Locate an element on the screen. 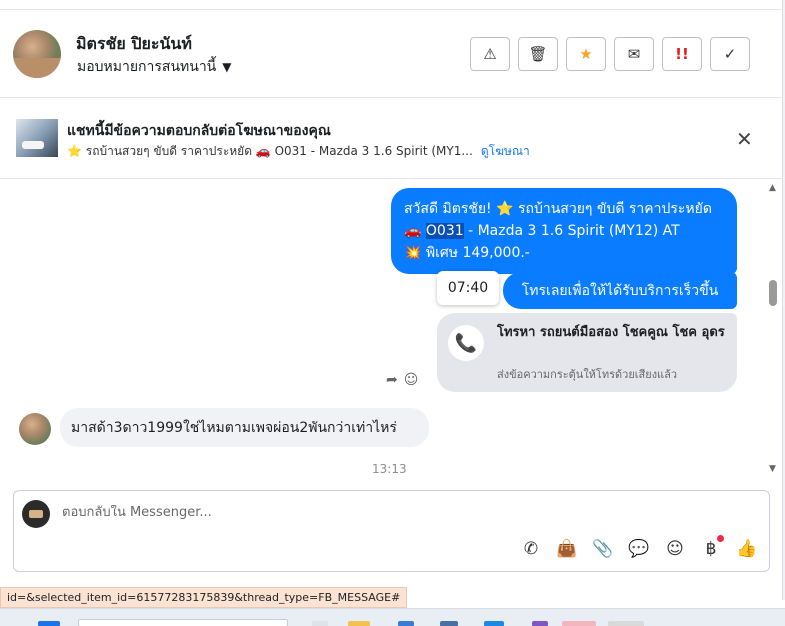  emoji-react-icon: ☺ is located at coordinates (411, 380).